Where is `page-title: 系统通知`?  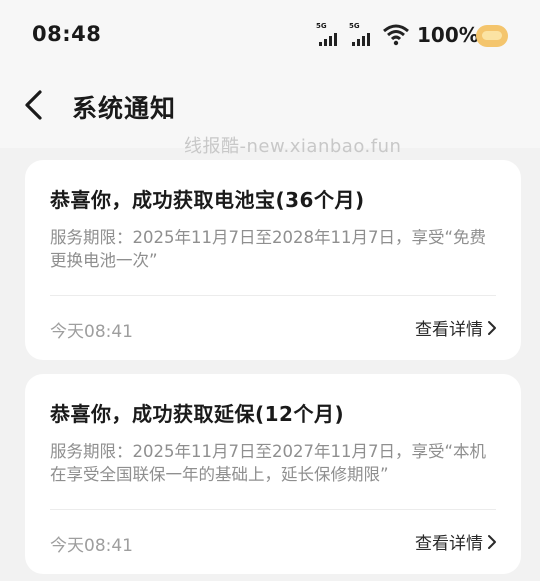
page-title: 系统通知 is located at coordinates (124, 108).